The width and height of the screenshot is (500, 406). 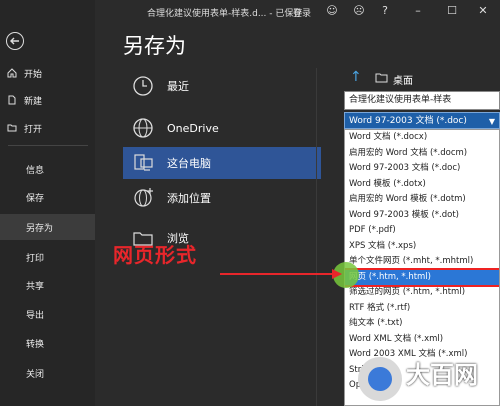 I want to click on title-bar: 合理化建议使用表单-样表.d... - 已保存 登录 ☺ ☹ ? – ☐ ✕, so click(x=297, y=12).